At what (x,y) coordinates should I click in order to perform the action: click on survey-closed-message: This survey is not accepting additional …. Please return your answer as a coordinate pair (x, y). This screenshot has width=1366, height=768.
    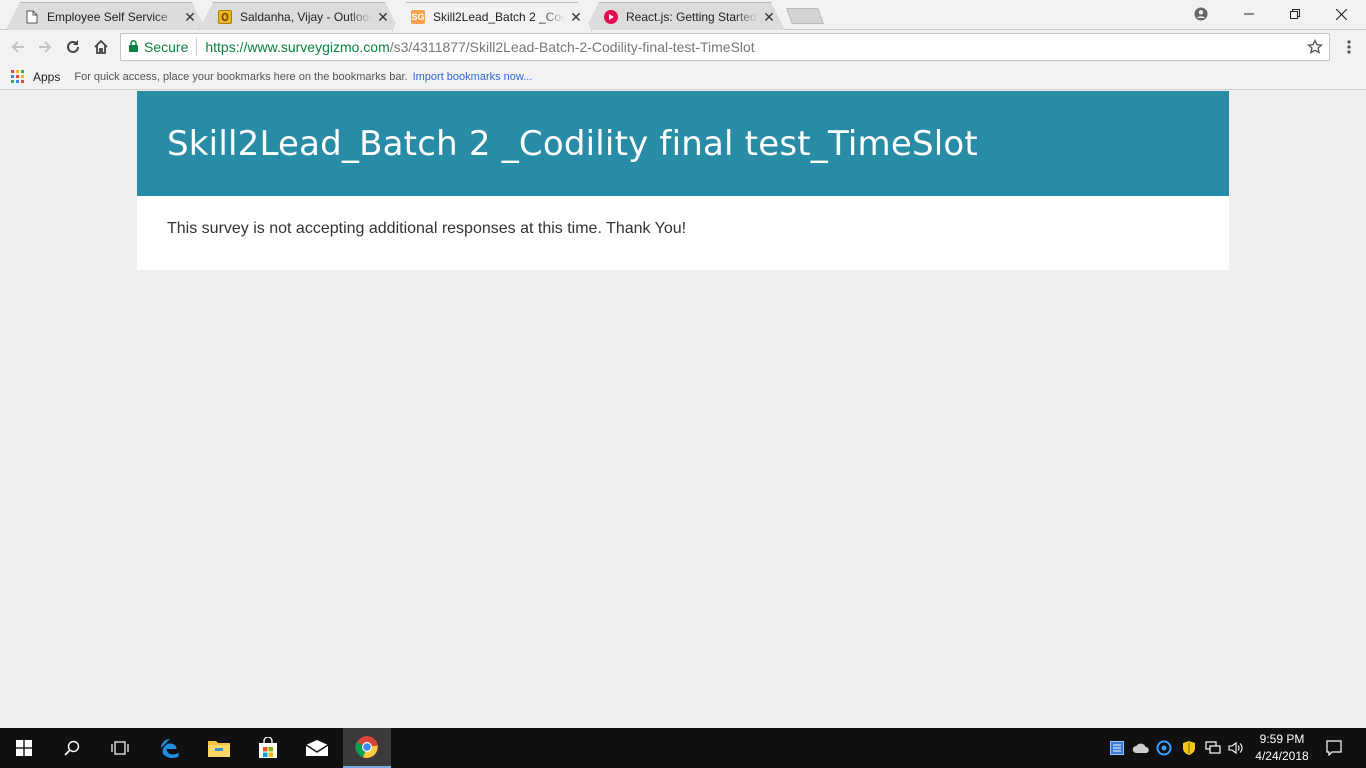
    Looking at the image, I should click on (427, 228).